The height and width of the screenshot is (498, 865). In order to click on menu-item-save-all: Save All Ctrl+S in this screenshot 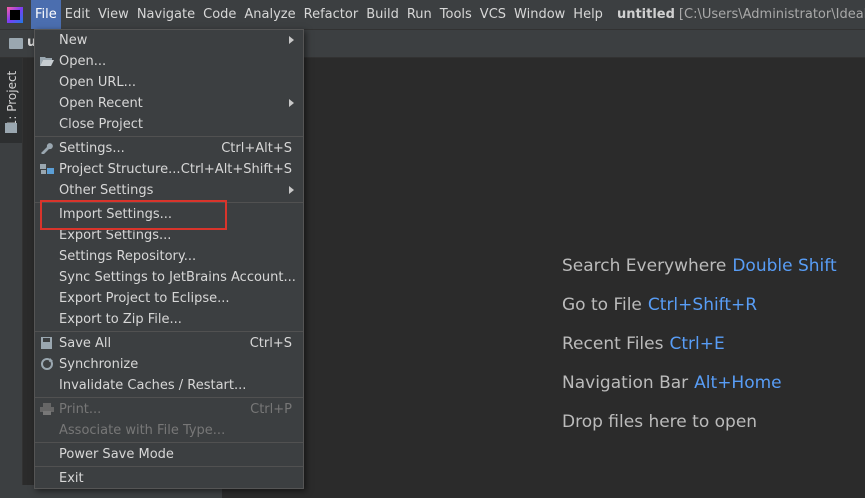, I will do `click(169, 343)`.